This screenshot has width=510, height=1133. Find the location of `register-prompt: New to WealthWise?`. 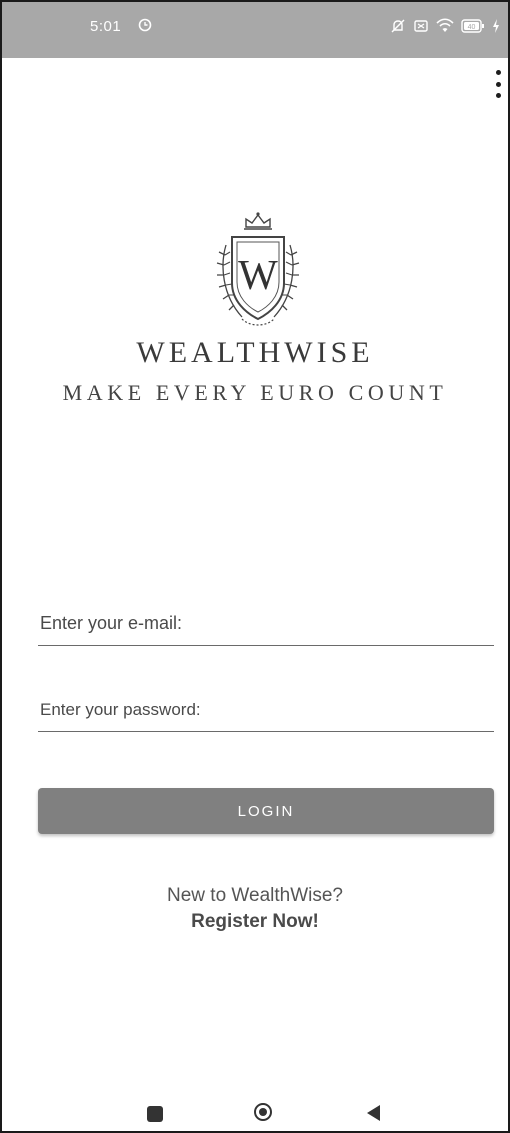

register-prompt: New to WealthWise? is located at coordinates (255, 895).